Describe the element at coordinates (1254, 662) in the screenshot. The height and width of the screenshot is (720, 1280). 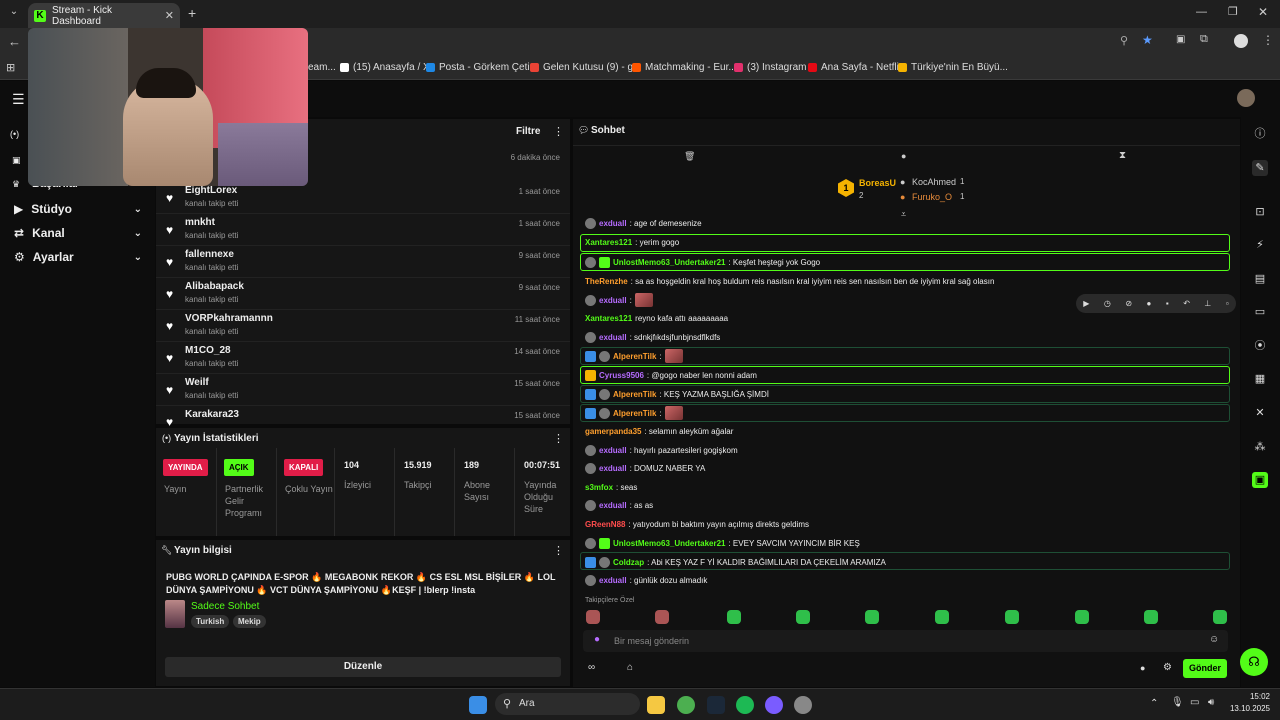
I see `support-headset-icon: ☊` at that location.